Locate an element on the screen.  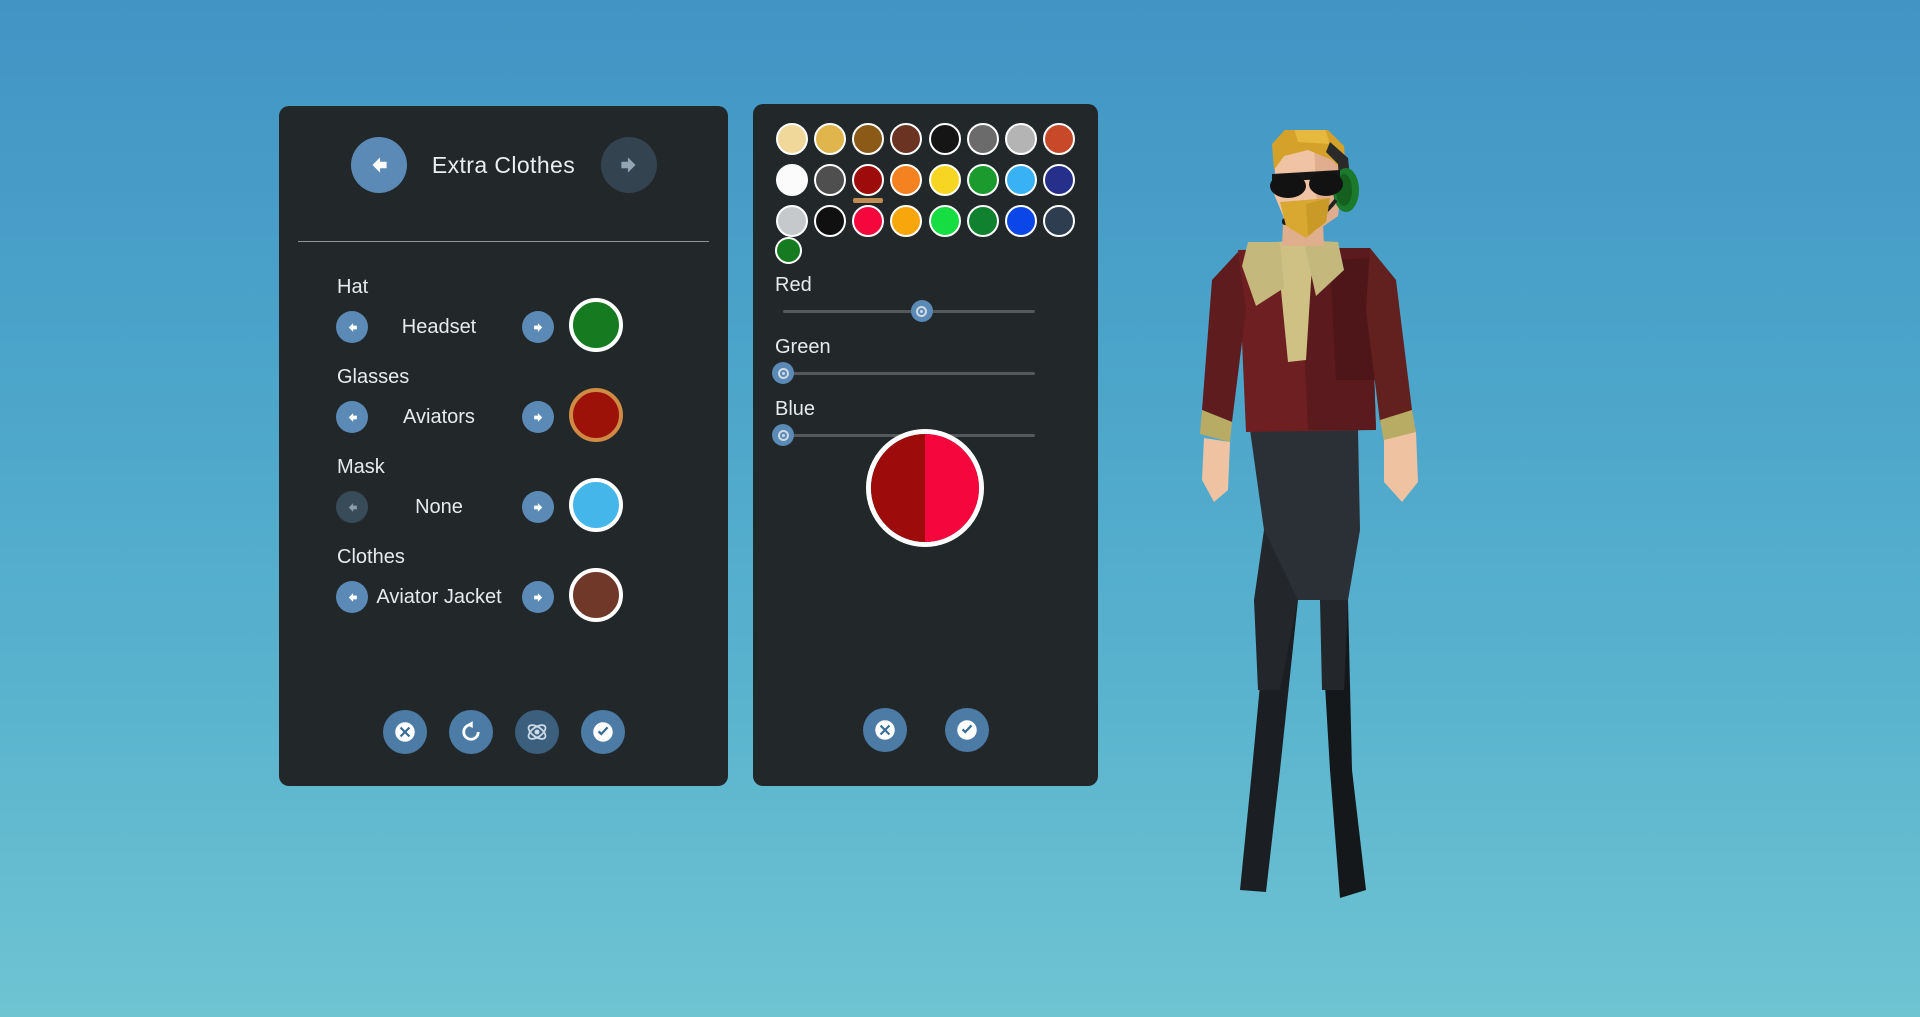
color-action-bar is located at coordinates (925, 730).